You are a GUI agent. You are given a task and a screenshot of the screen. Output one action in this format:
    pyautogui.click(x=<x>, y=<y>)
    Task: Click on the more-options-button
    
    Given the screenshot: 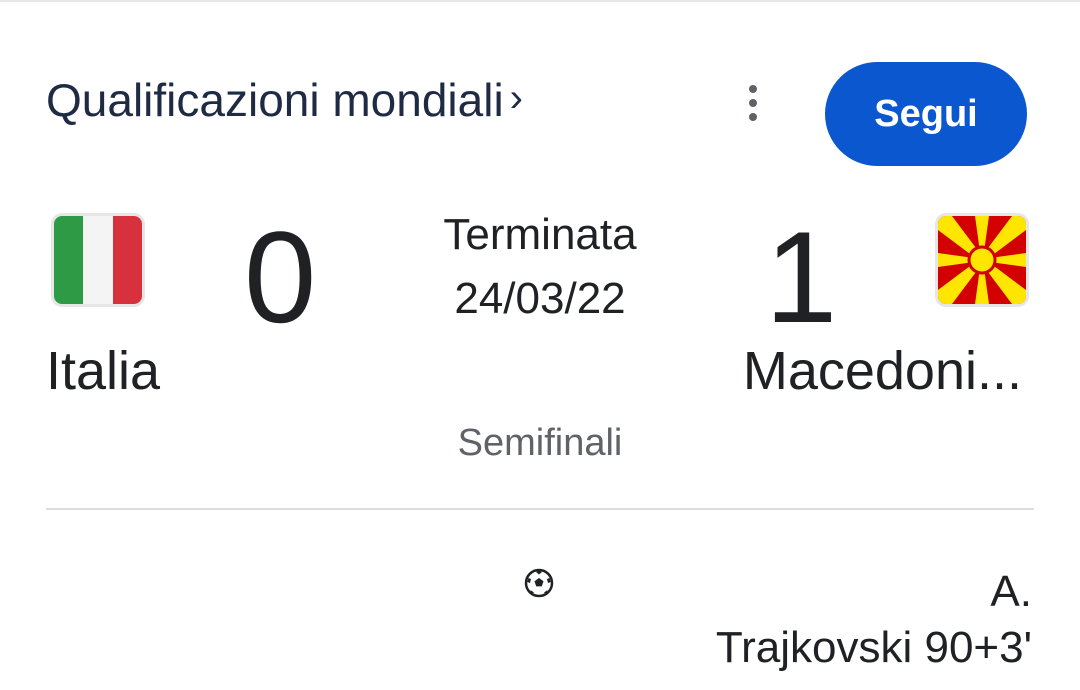 What is the action you would take?
    pyautogui.click(x=753, y=103)
    